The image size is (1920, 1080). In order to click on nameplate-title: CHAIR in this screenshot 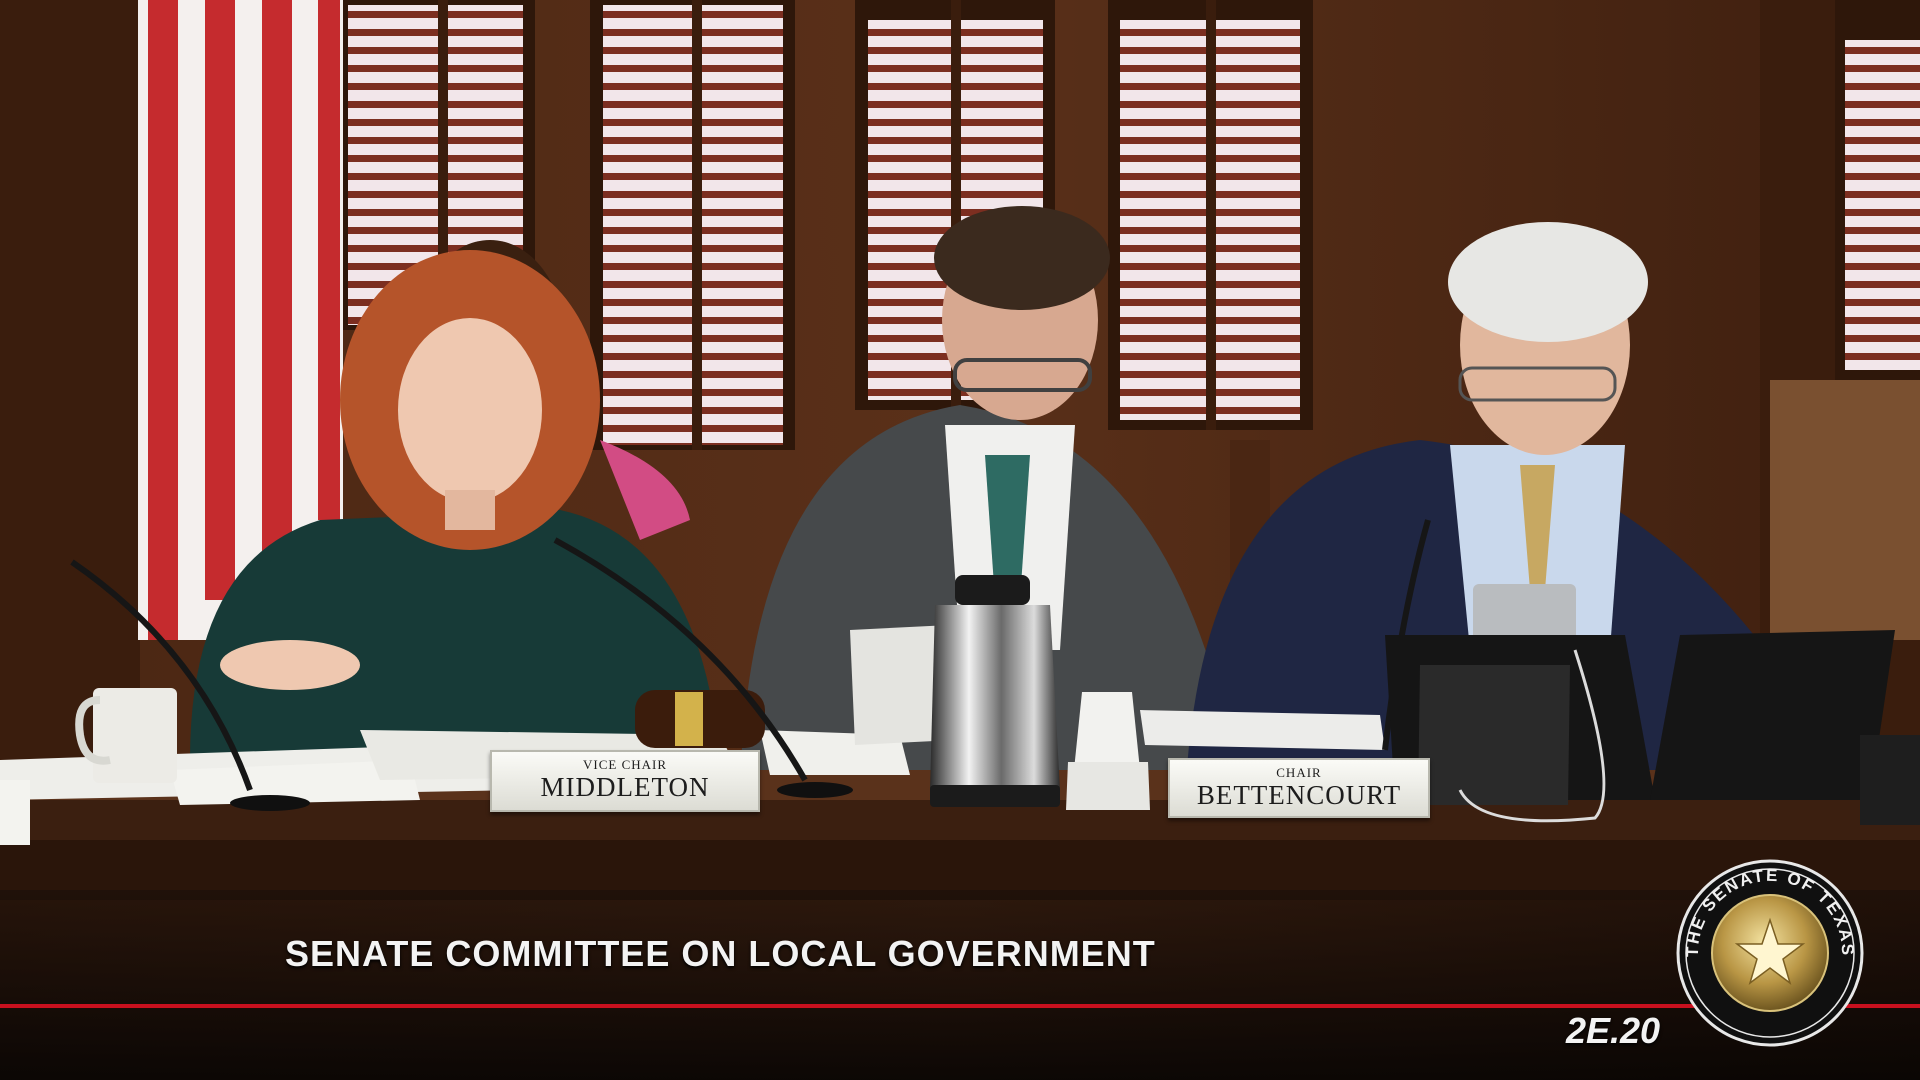, I will do `click(1299, 772)`.